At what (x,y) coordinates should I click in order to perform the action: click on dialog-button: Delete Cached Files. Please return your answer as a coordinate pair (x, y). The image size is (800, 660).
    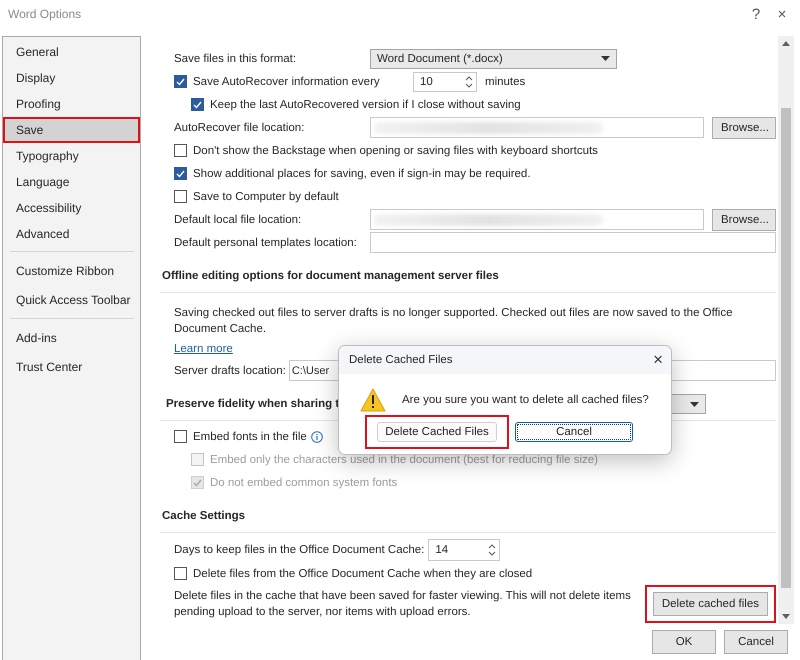
    Looking at the image, I should click on (437, 432).